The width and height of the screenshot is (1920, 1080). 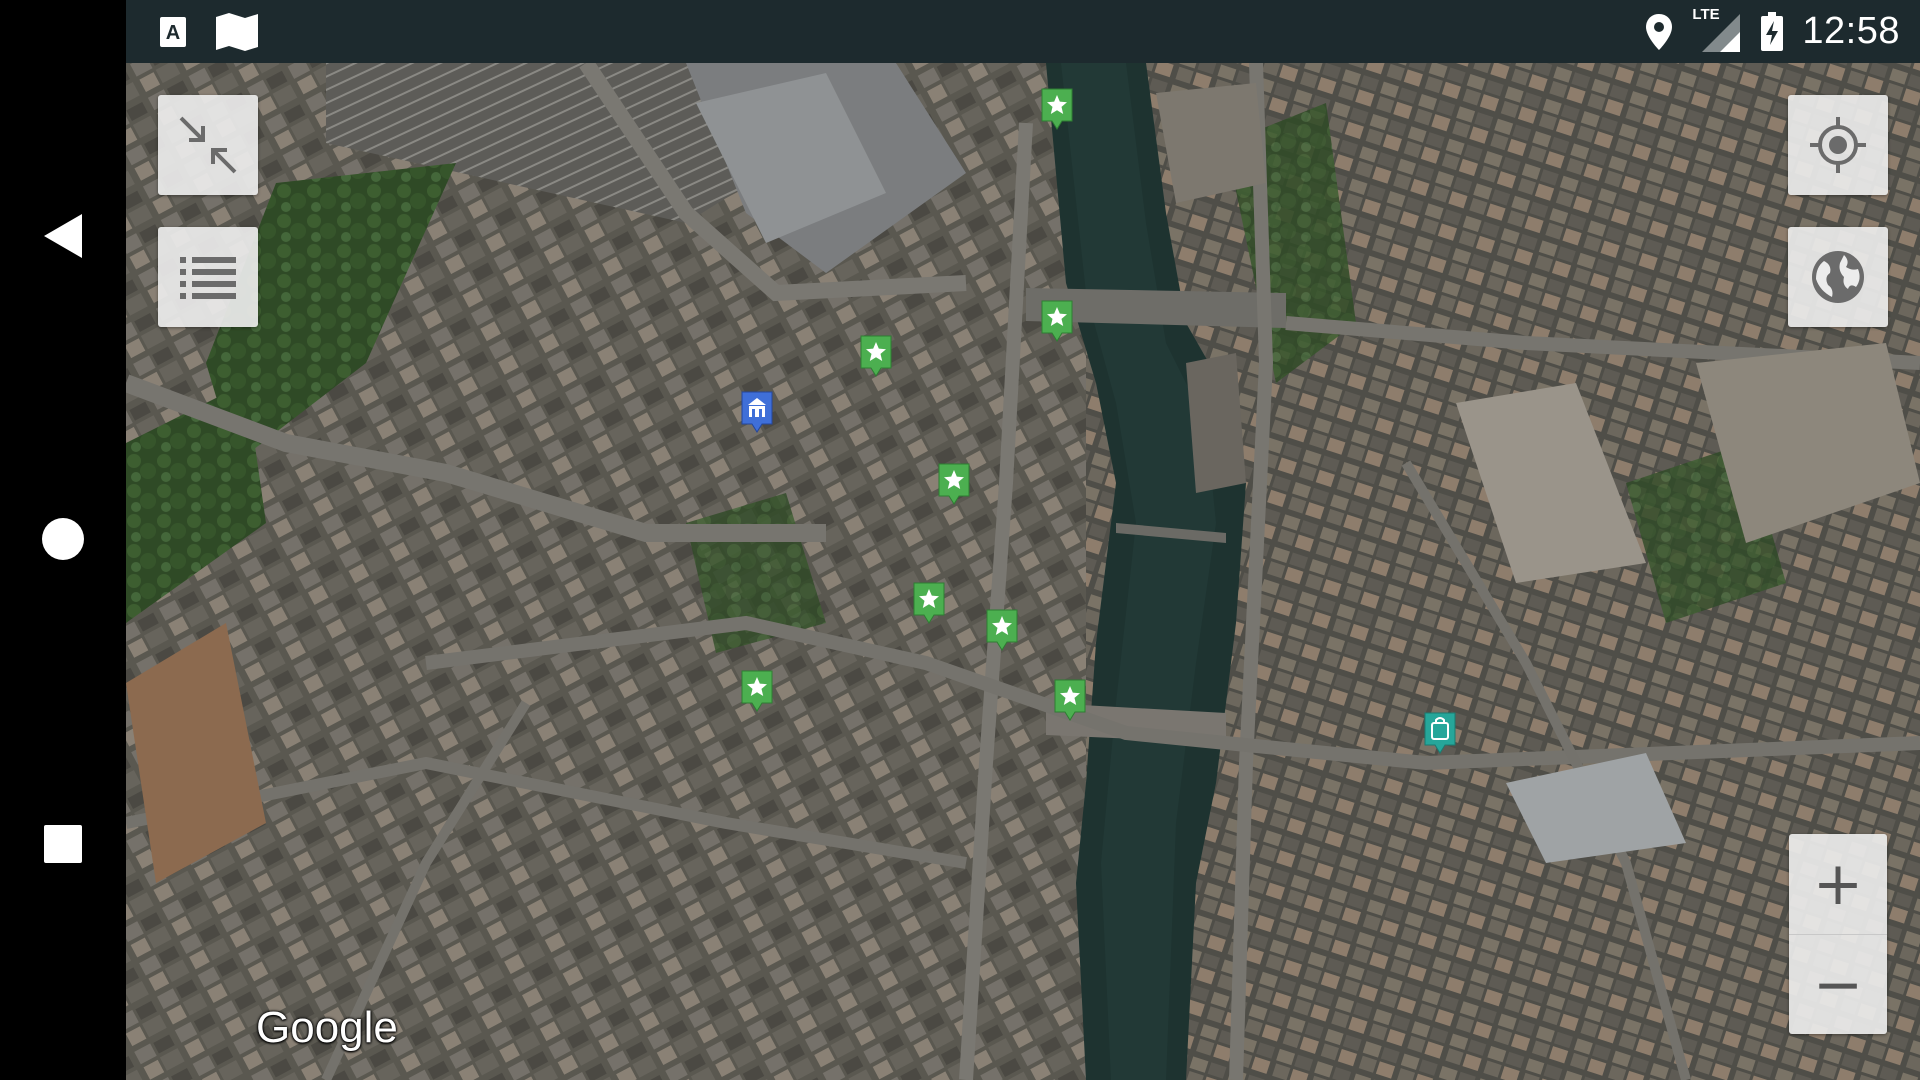 I want to click on svg-text: A, so click(x=173, y=33).